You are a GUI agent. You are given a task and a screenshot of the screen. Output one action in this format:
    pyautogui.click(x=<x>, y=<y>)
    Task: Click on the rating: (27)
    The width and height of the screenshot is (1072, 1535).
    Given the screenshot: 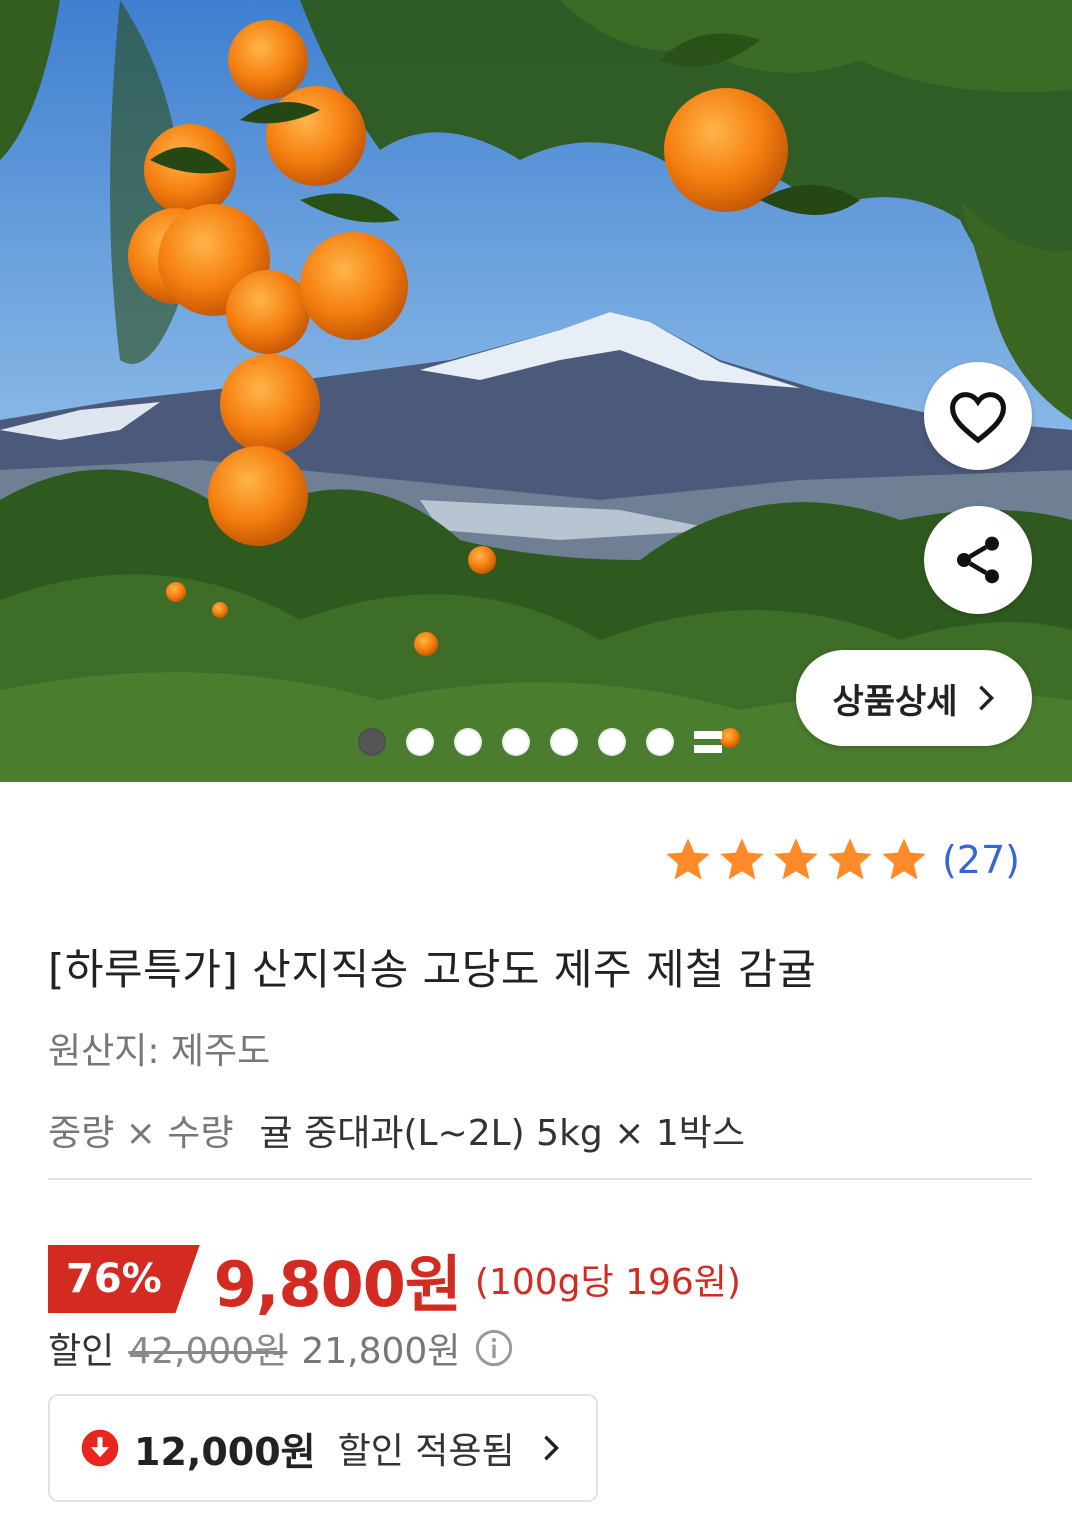 What is the action you would take?
    pyautogui.click(x=841, y=860)
    